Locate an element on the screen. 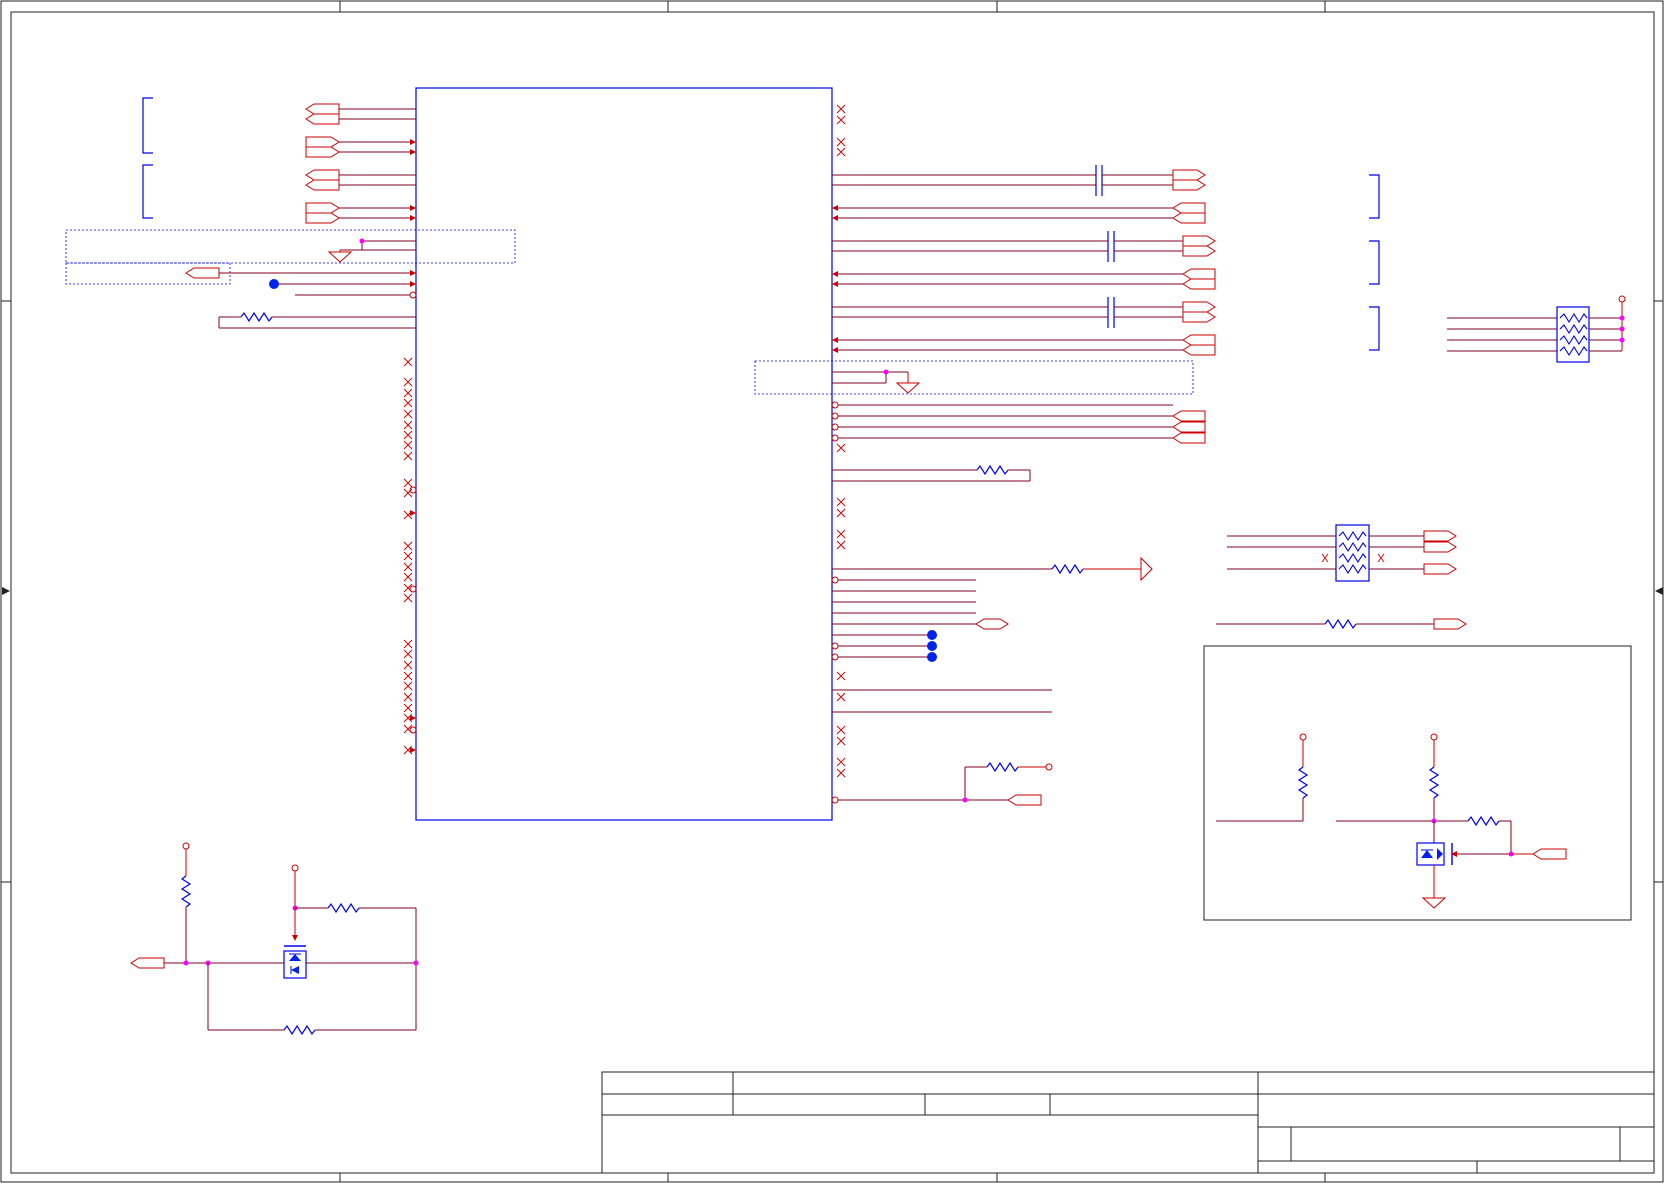 This screenshot has width=1665, height=1183. dotted-region-left-lower is located at coordinates (148, 273).